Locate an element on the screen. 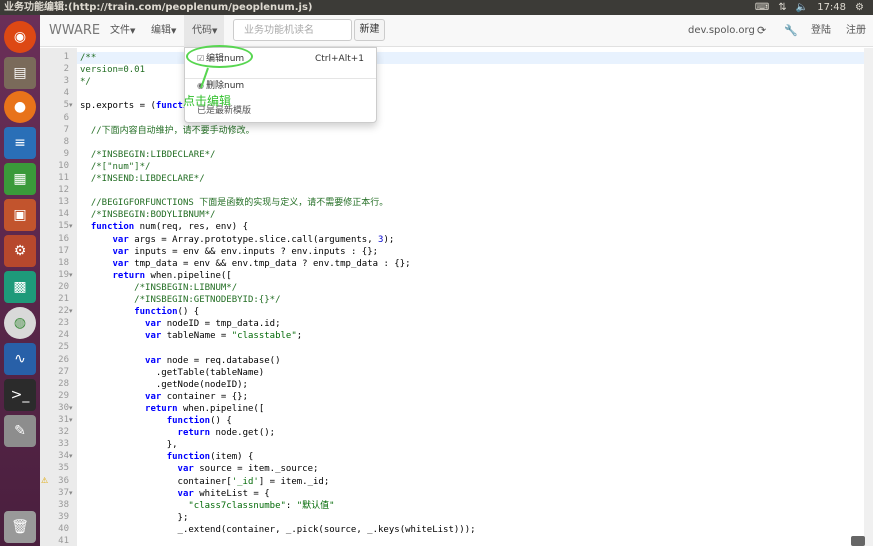  line-number: 16 is located at coordinates (63, 238).